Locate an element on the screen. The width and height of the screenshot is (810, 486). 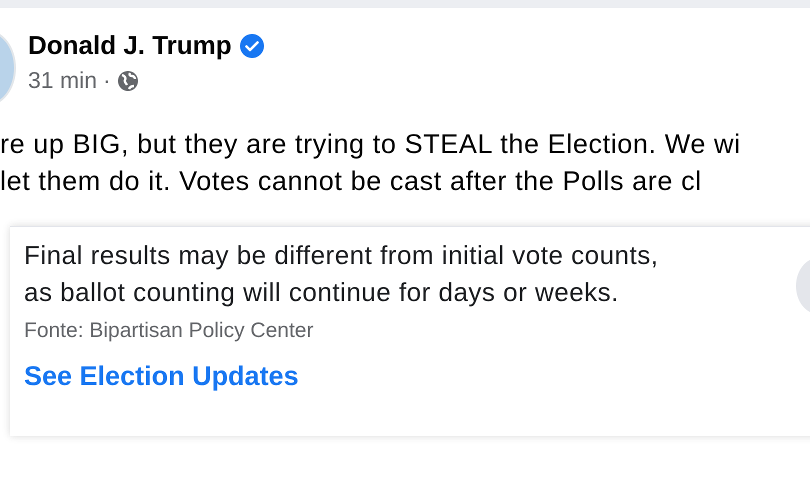
post-text-line: let them do it. Votes cannot be cast after the Polls are cl is located at coordinates (351, 181).